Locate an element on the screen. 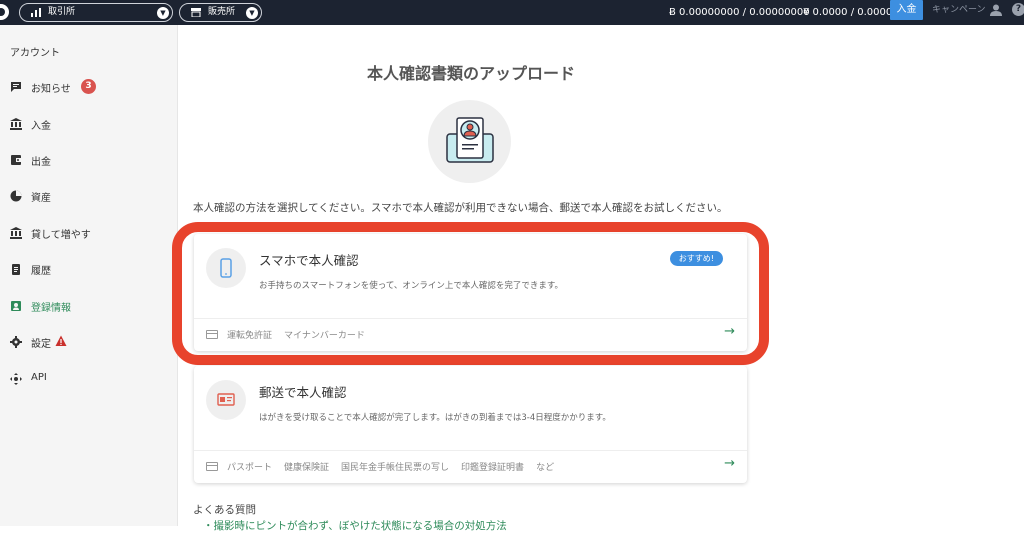 The height and width of the screenshot is (533, 1024). sidebar-item-deposit: 入金 is located at coordinates (89, 124).